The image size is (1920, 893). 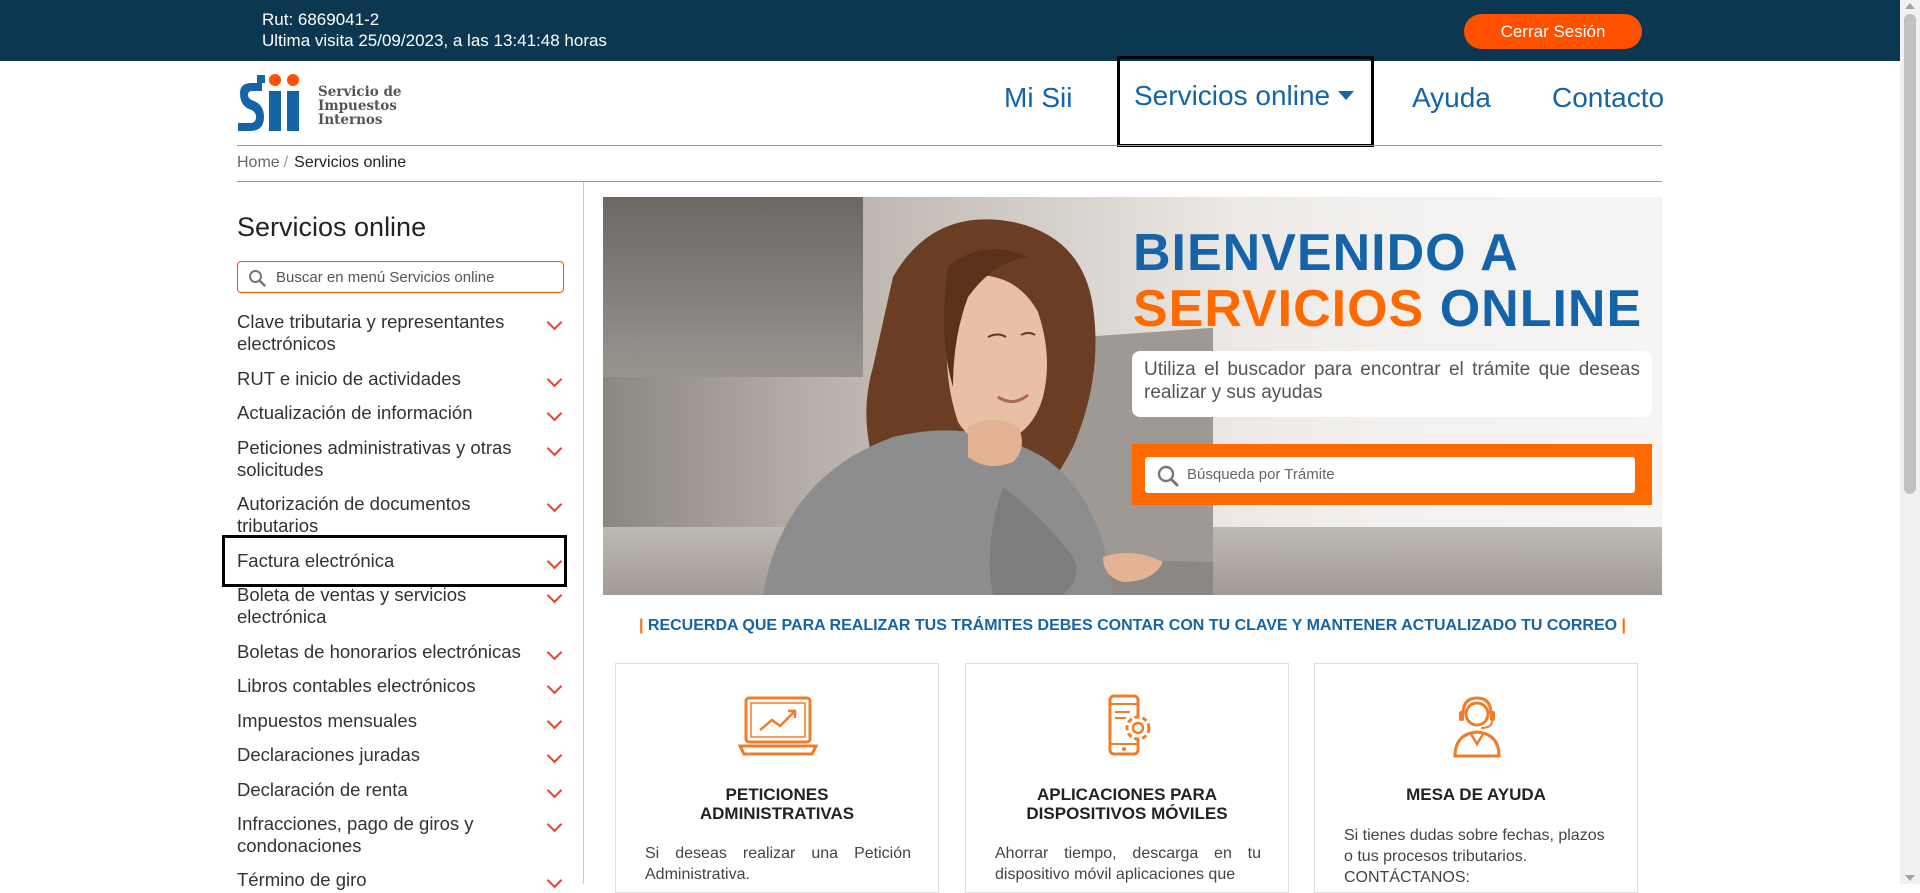 I want to click on sidebar-item-termino: Término de giro, so click(x=401, y=880).